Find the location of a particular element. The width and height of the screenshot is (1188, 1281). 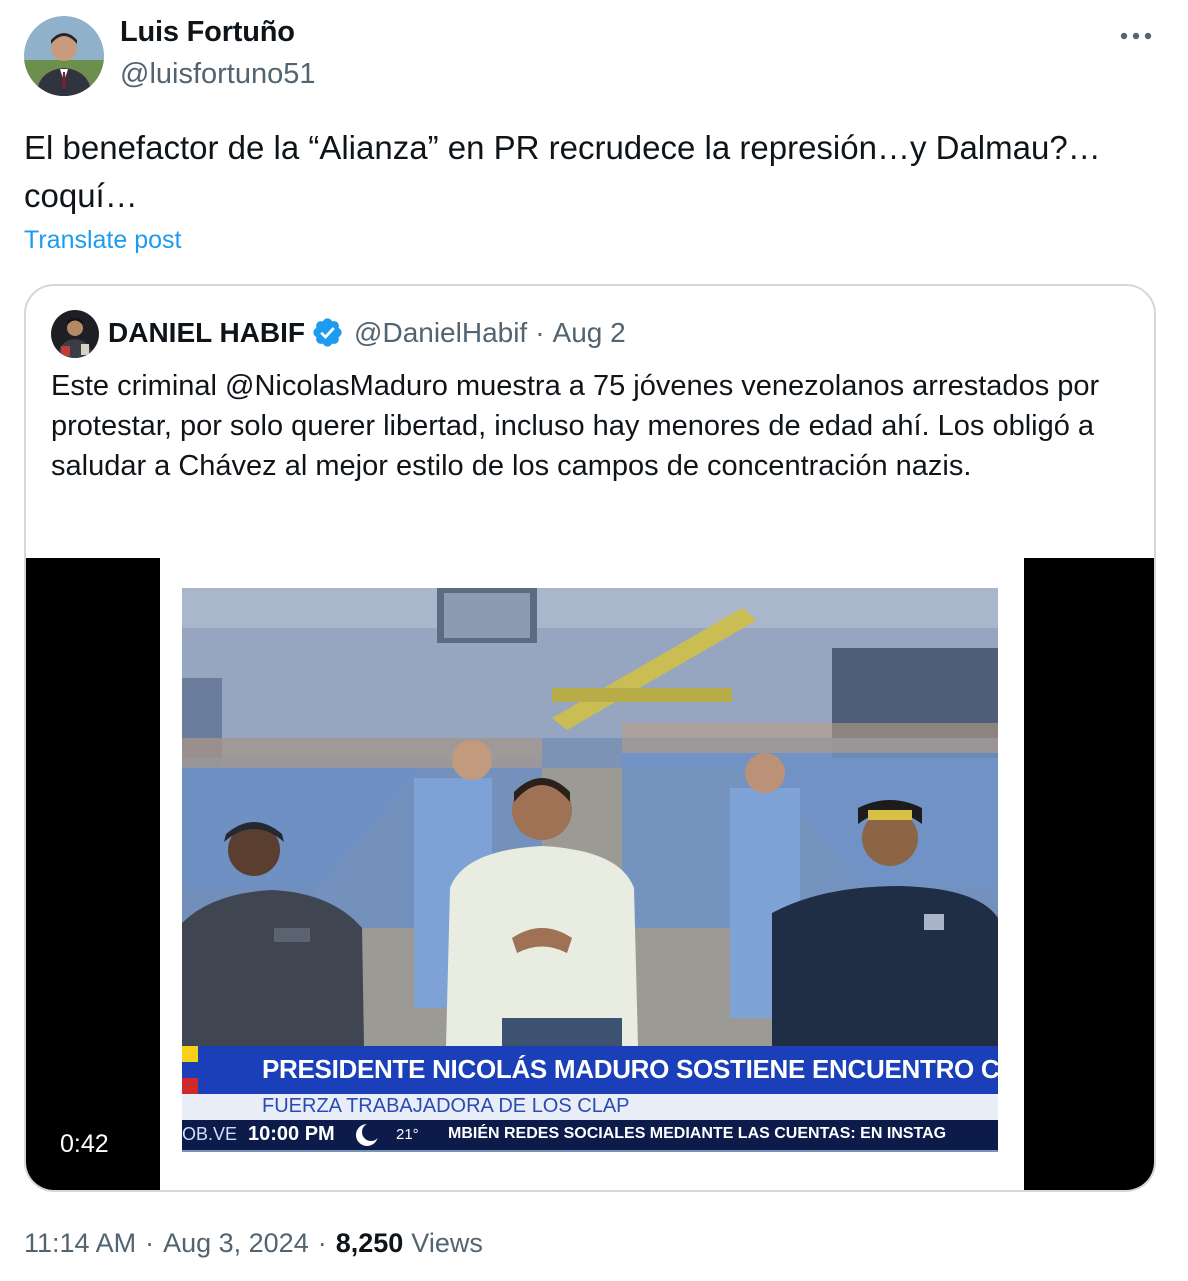

translate-post-link: Translate post is located at coordinates (102, 240).